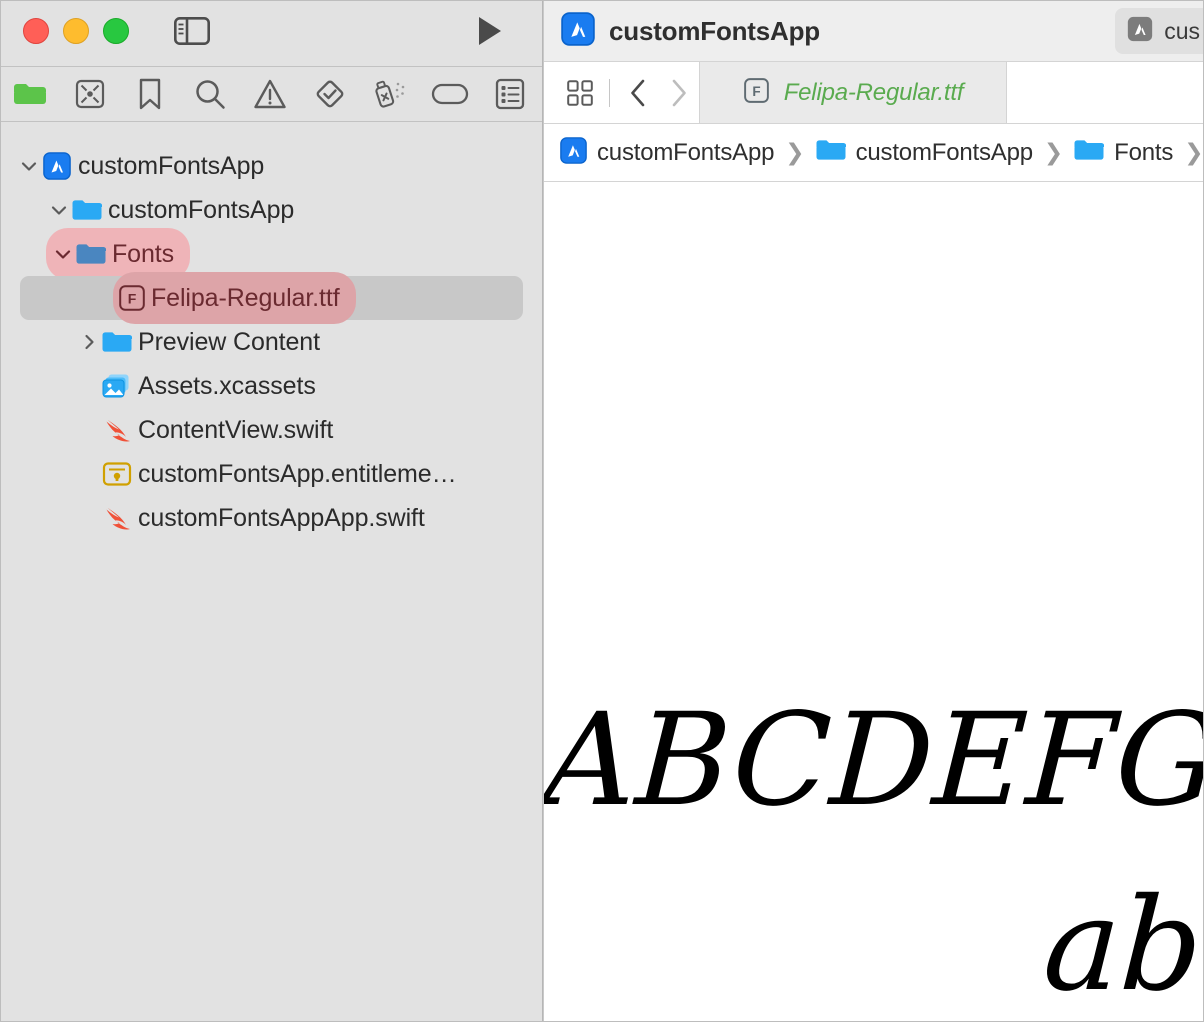  I want to click on zoom-window-button, so click(116, 31).